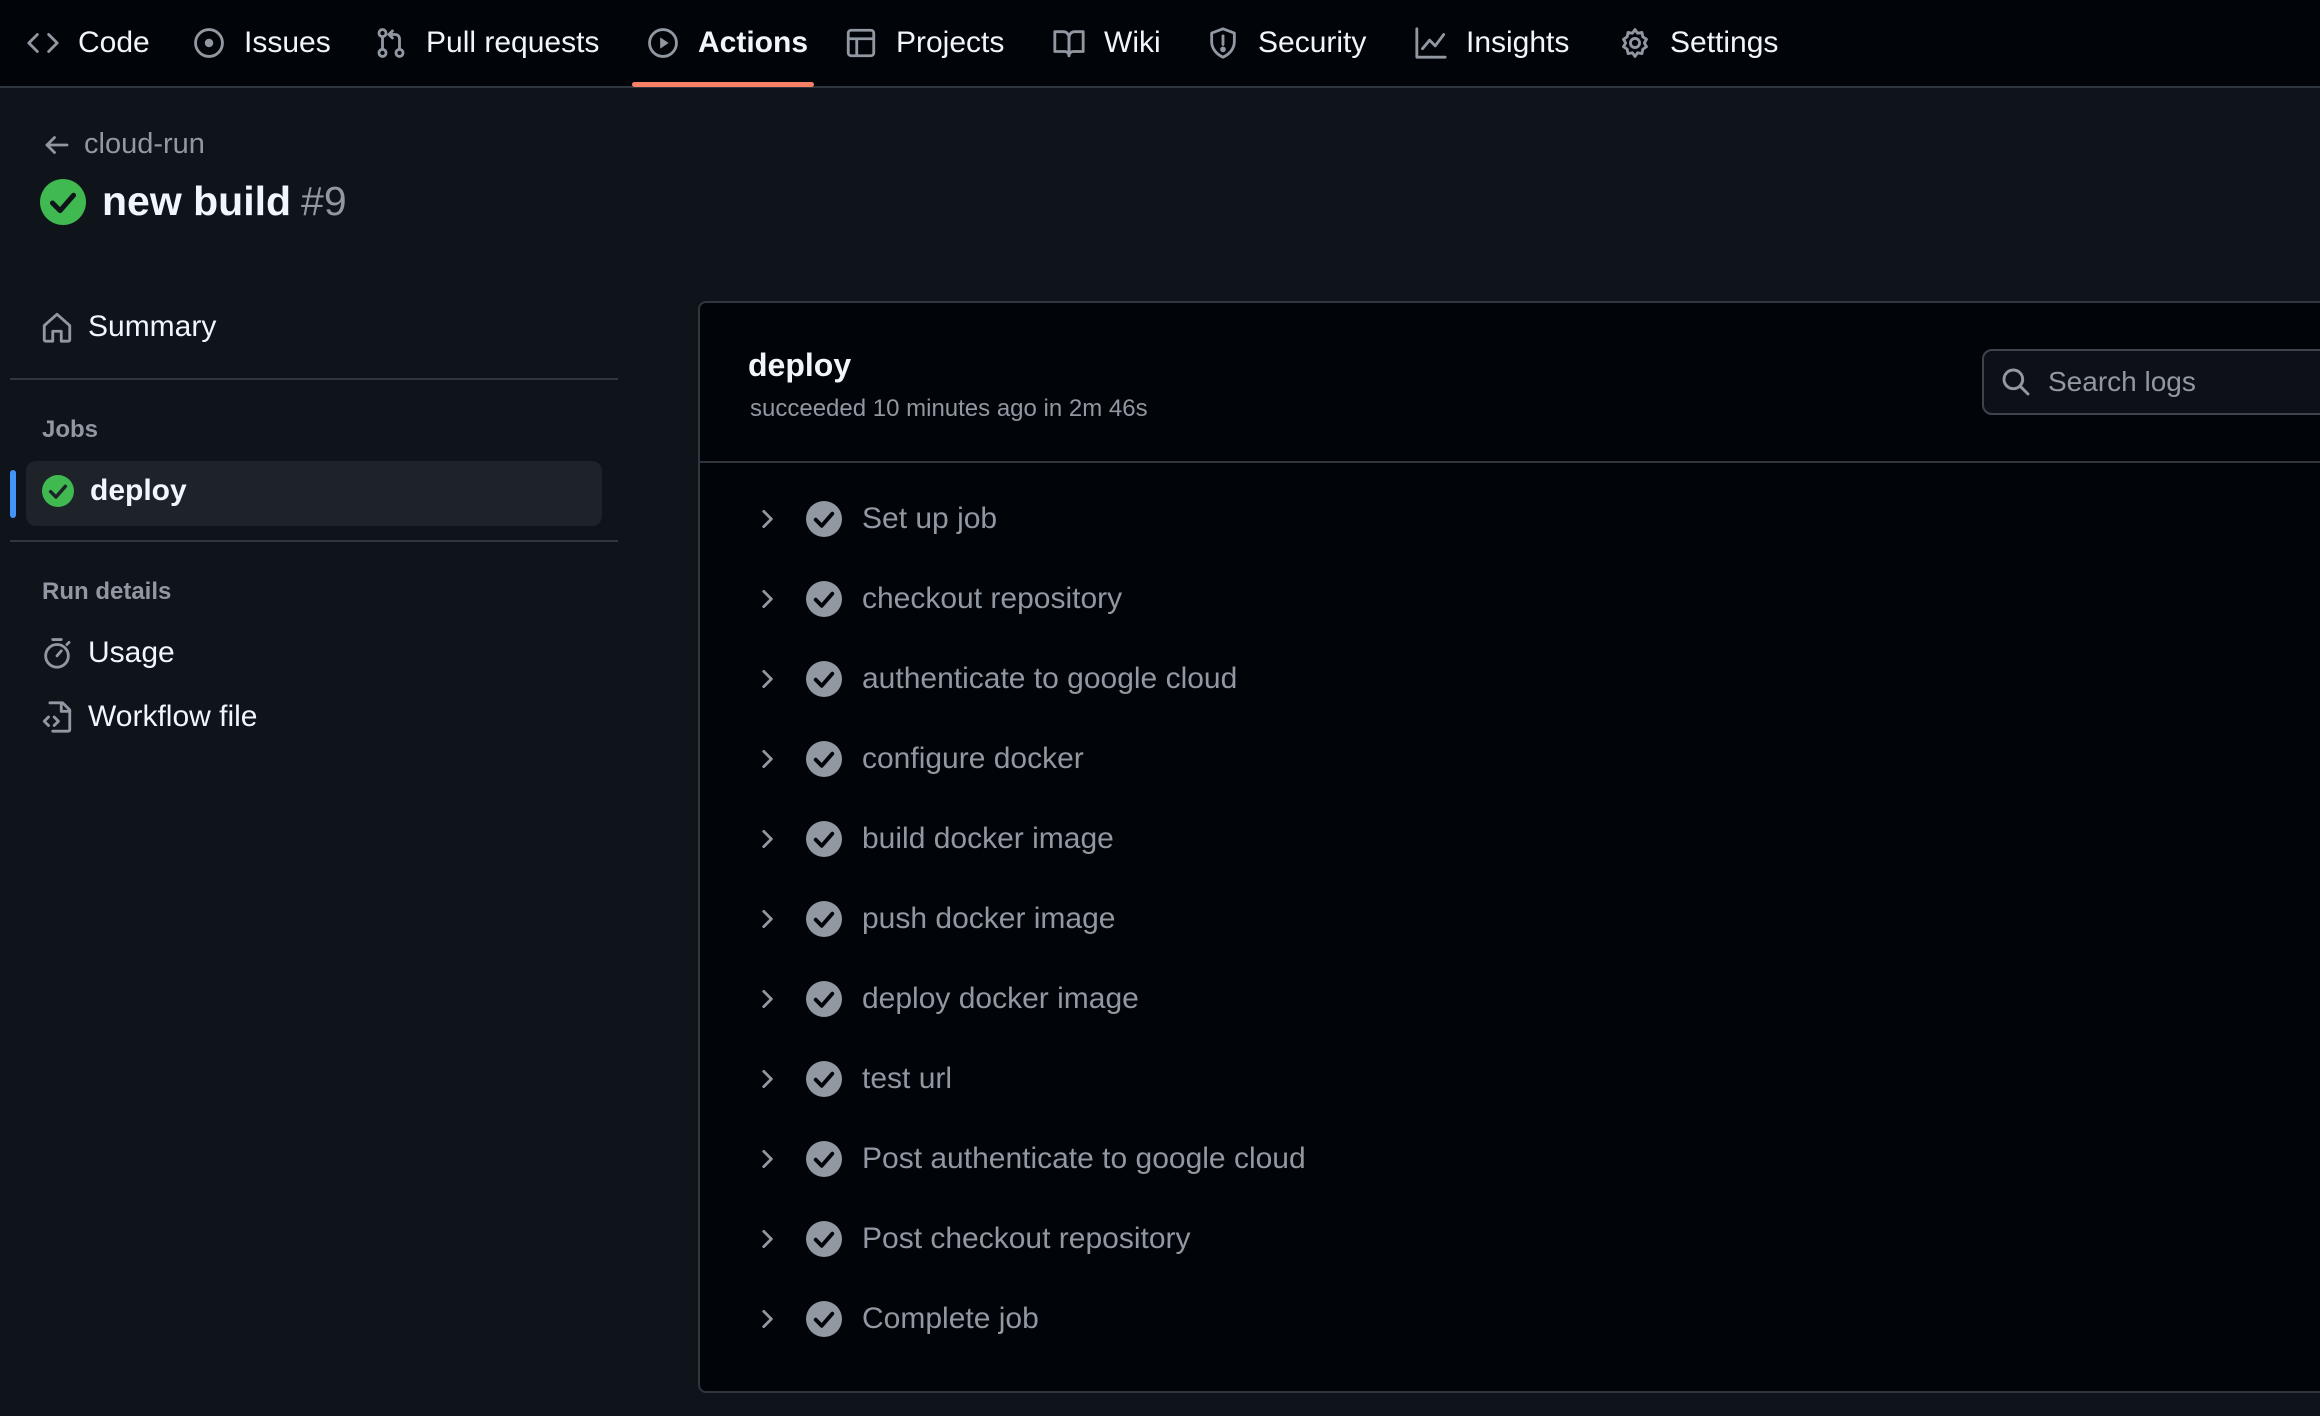  Describe the element at coordinates (2016, 382) in the screenshot. I see `search-icon` at that location.